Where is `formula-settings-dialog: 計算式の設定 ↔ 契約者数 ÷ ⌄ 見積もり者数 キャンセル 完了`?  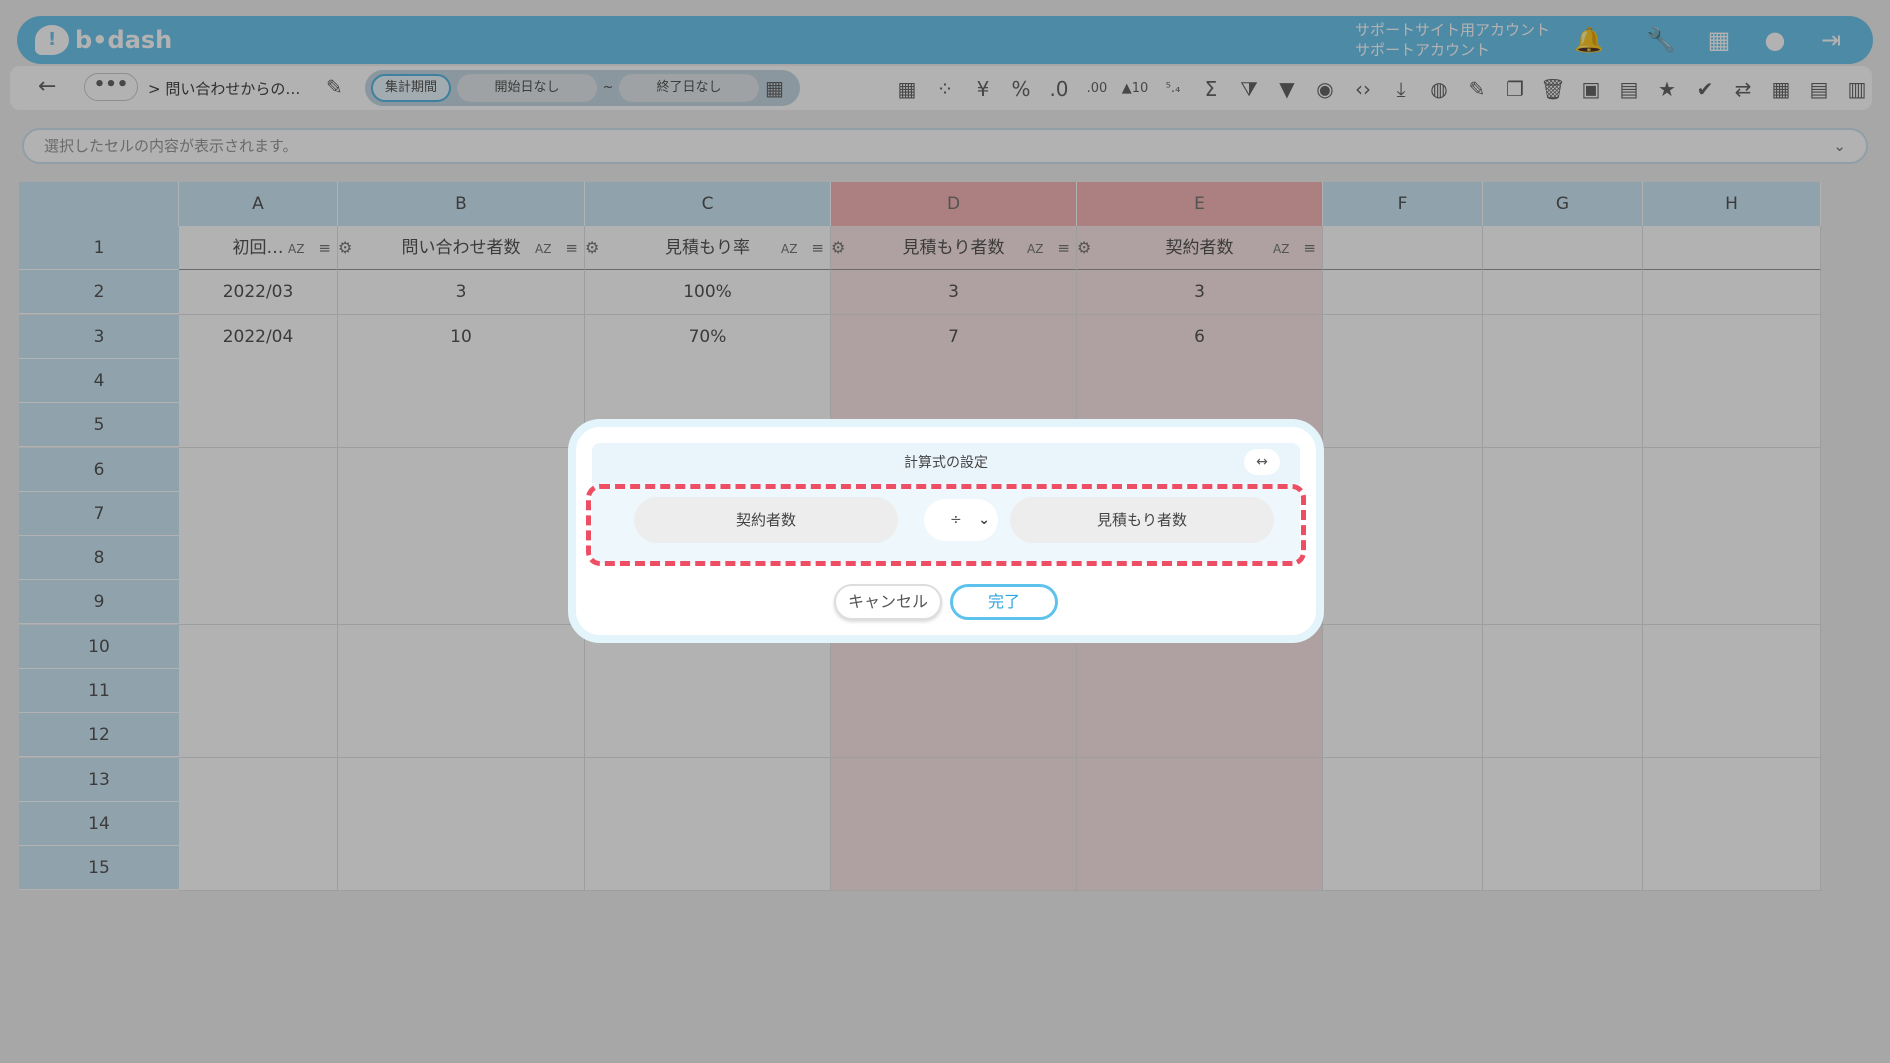
formula-settings-dialog: 計算式の設定 ↔ 契約者数 ÷ ⌄ 見積もり者数 キャンセル 完了 is located at coordinates (946, 531).